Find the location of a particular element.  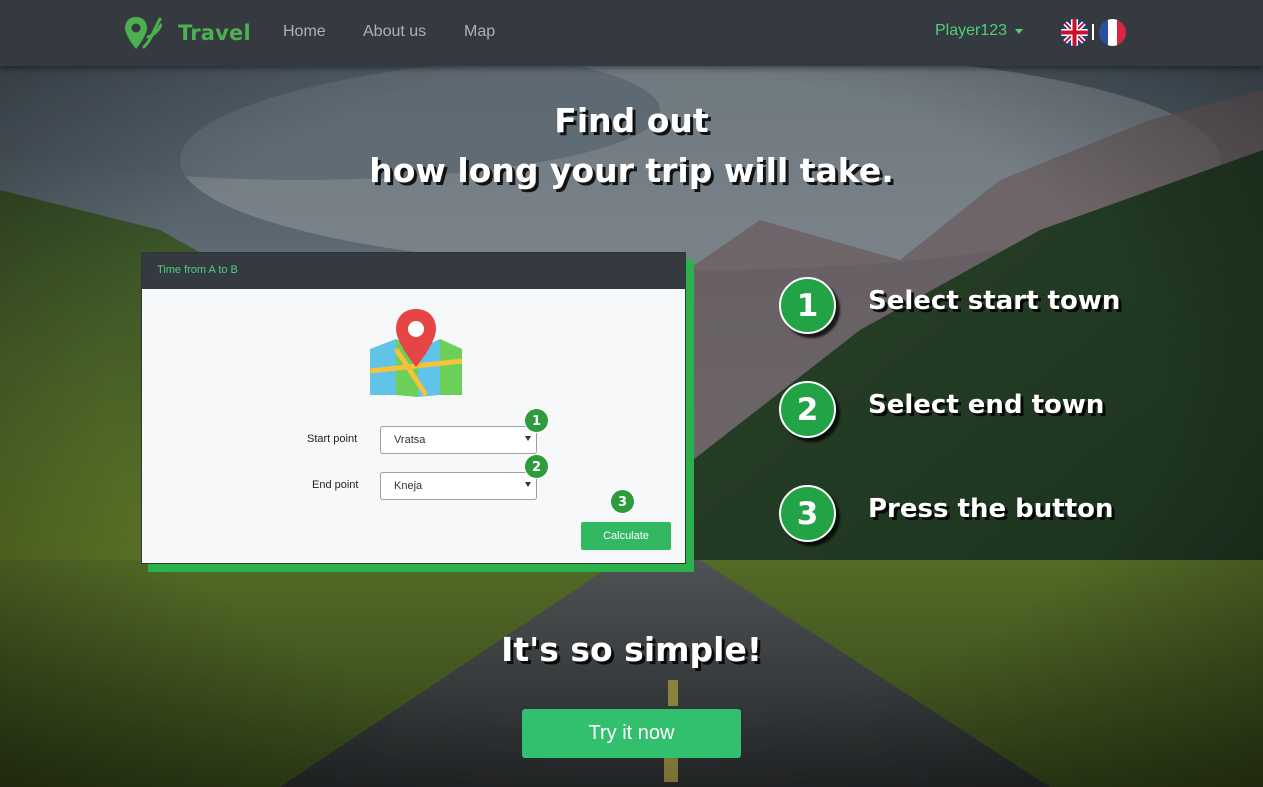

step-text-3: Press the button is located at coordinates (991, 509).